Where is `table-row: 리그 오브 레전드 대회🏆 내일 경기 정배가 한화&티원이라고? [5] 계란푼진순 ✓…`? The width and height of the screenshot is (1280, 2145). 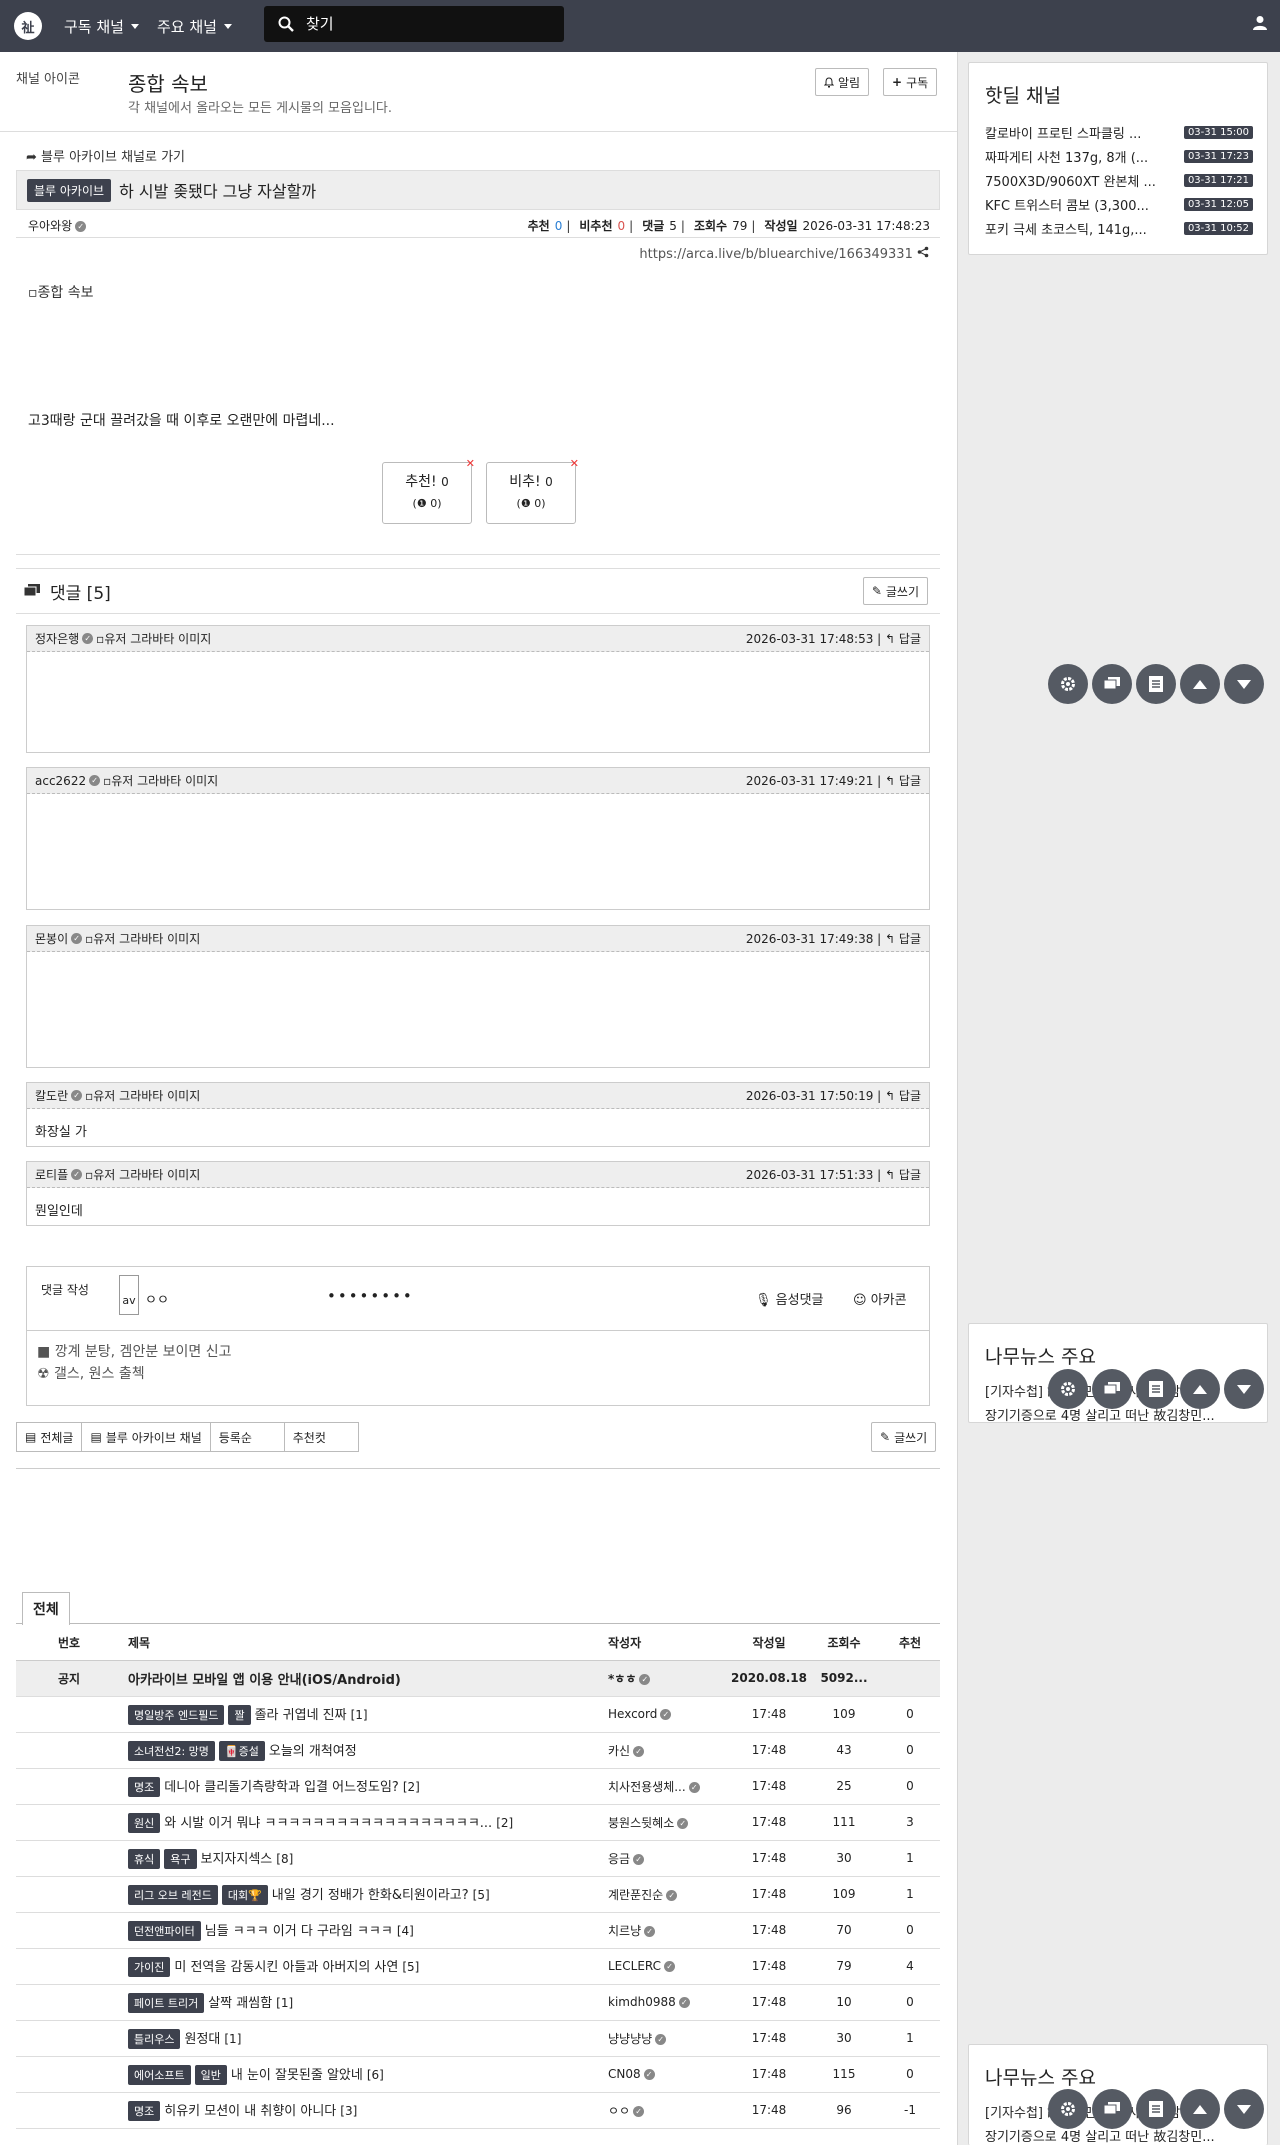
table-row: 리그 오브 레전드 대회🏆 내일 경기 정배가 한화&티원이라고? [5] 계란푼진순 ✓… is located at coordinates (478, 1894).